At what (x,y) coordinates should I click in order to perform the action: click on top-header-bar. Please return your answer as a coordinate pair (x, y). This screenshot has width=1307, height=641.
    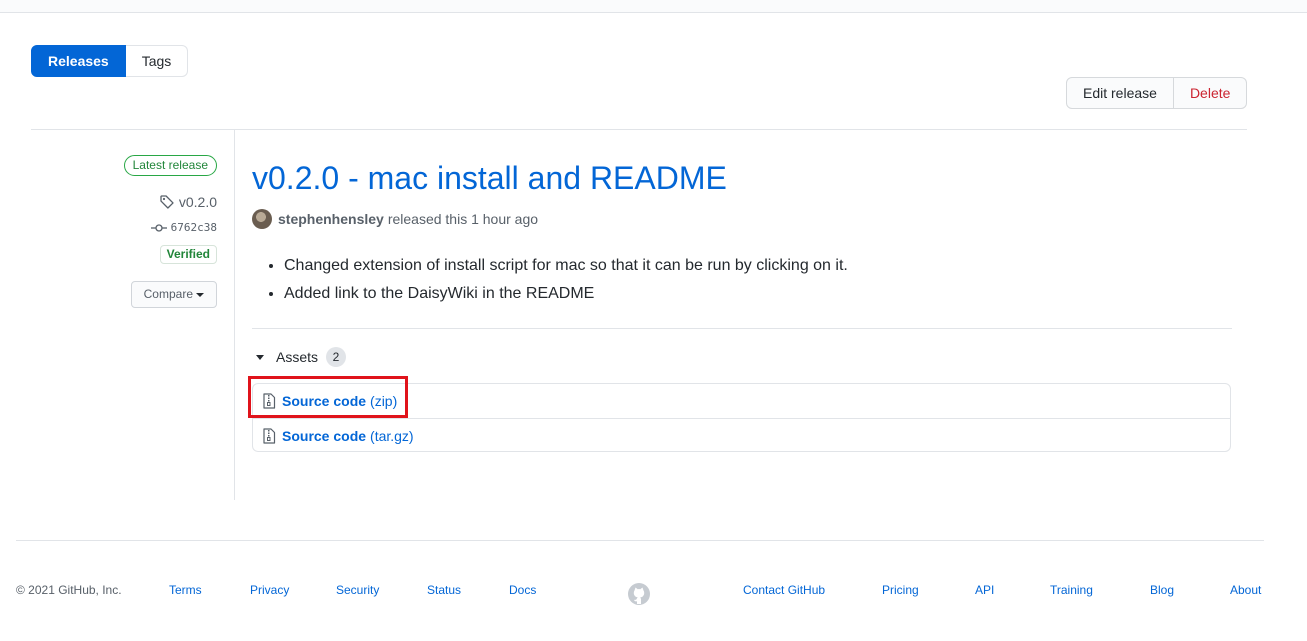
    Looking at the image, I should click on (653, 6).